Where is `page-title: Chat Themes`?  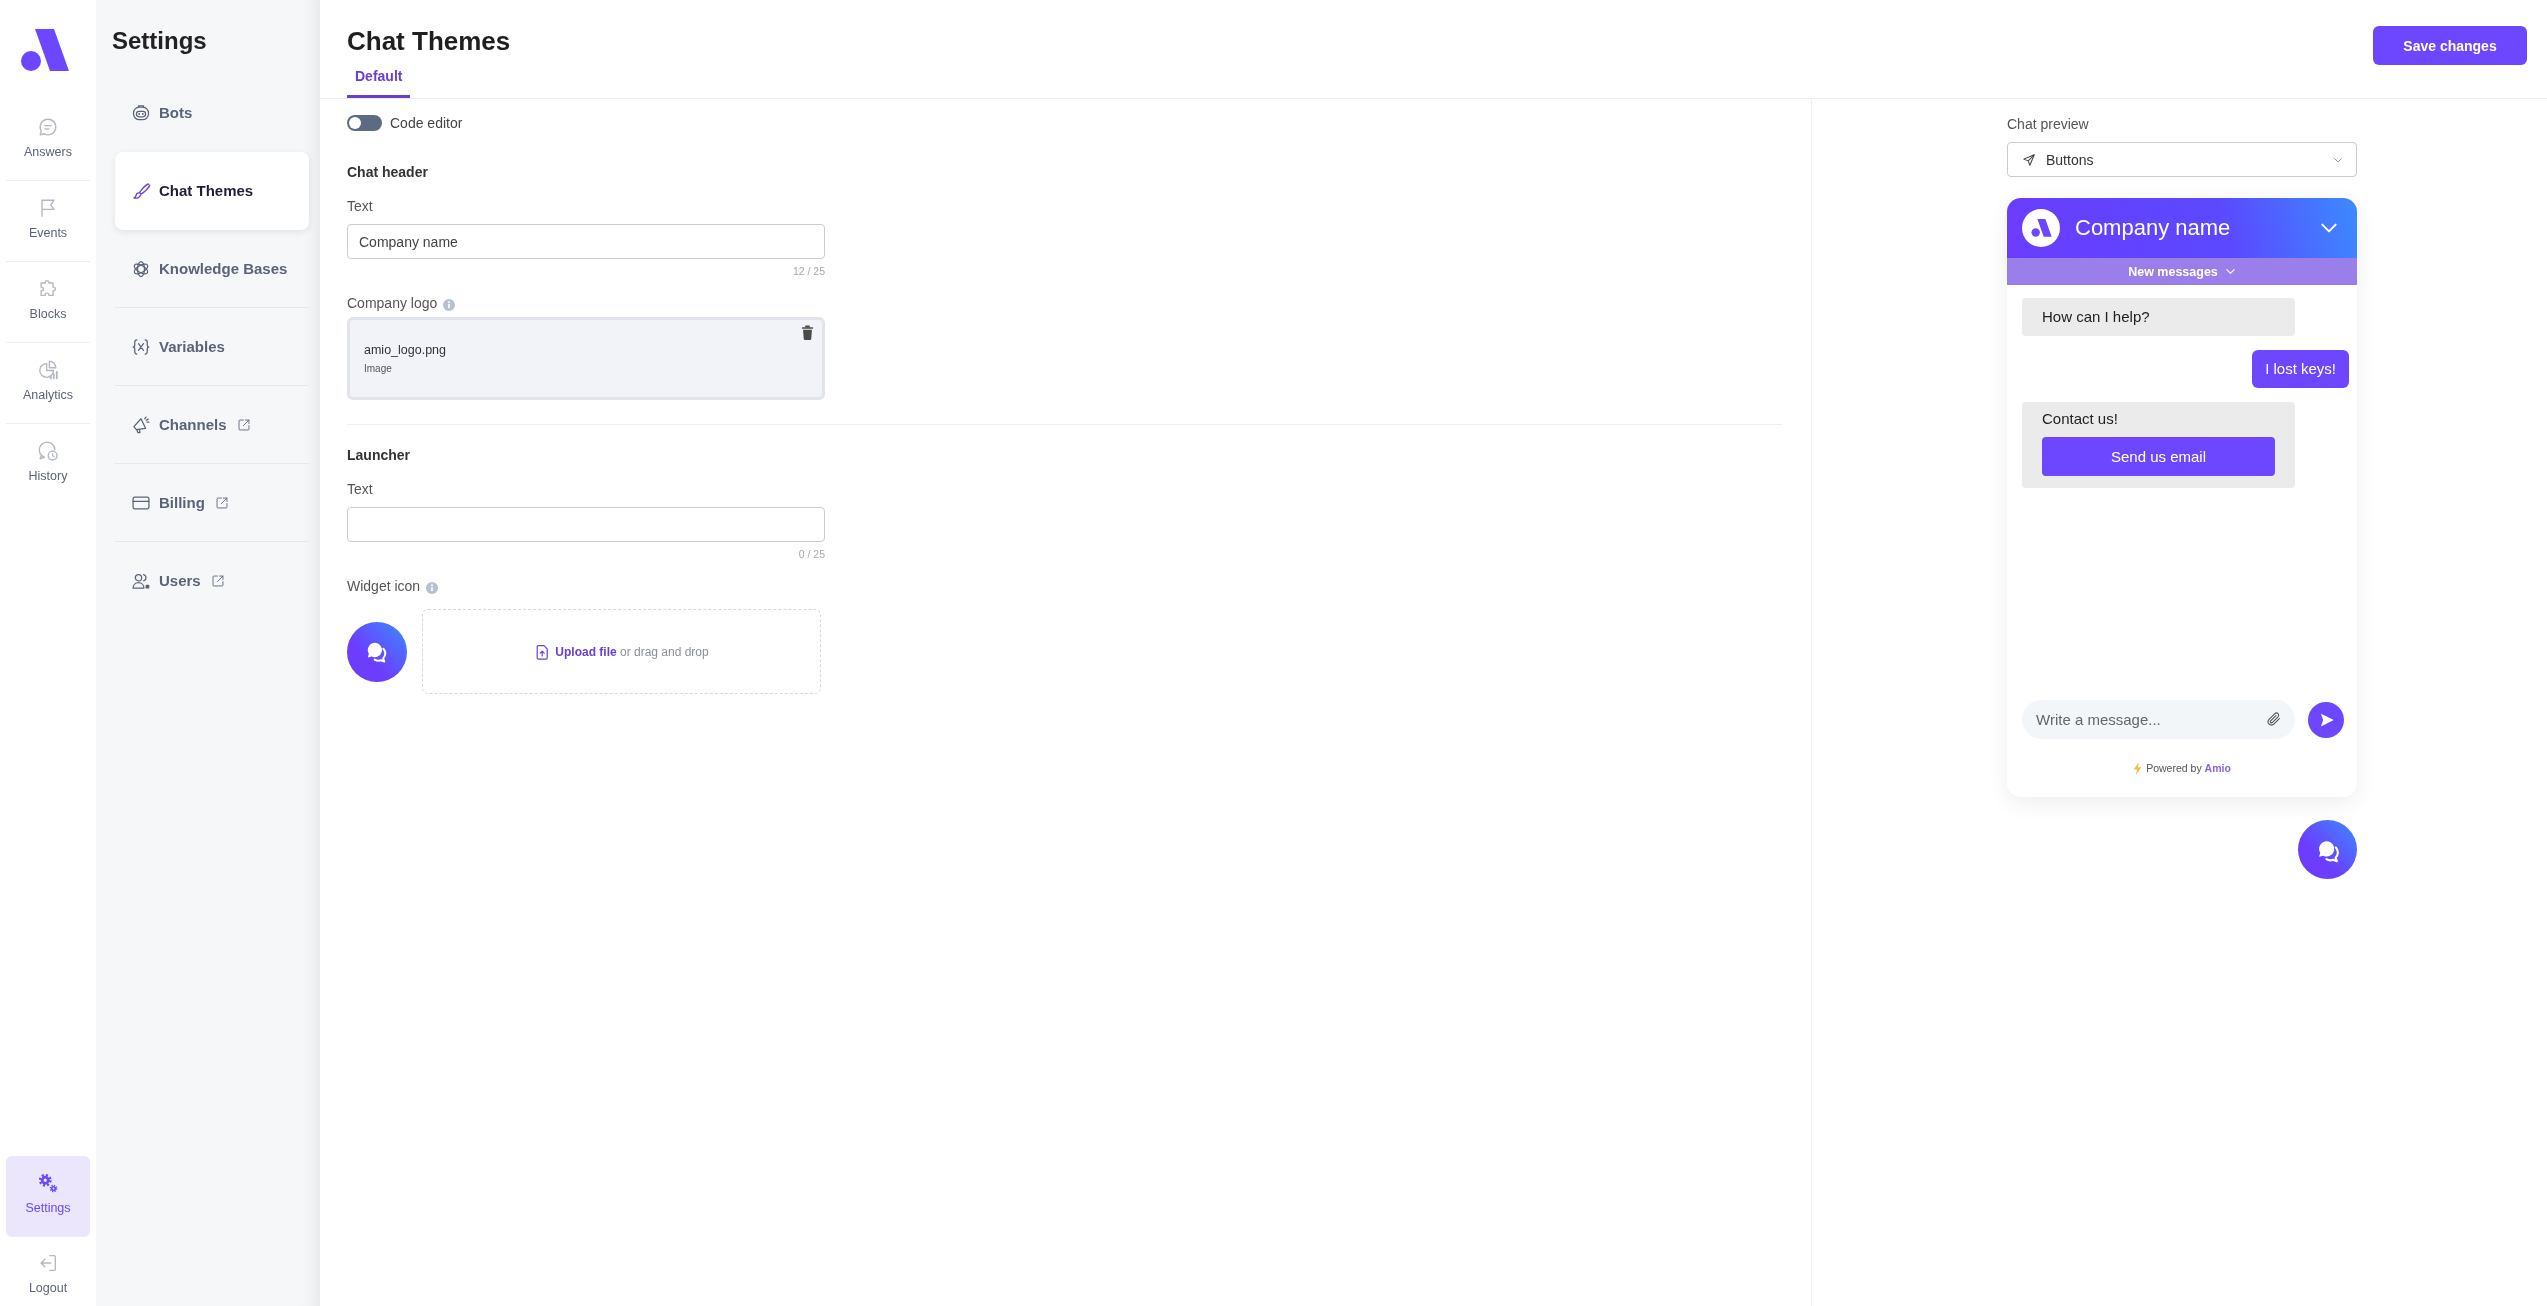
page-title: Chat Themes is located at coordinates (429, 41).